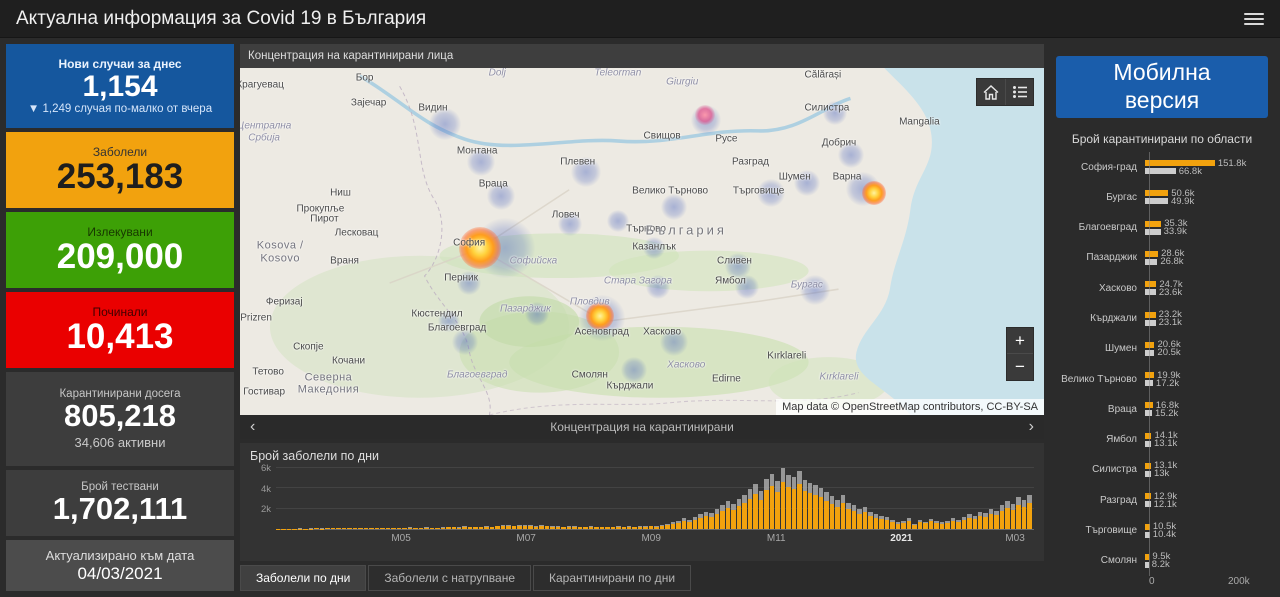 This screenshot has width=1280, height=597. I want to click on legend-icon, so click(1019, 92).